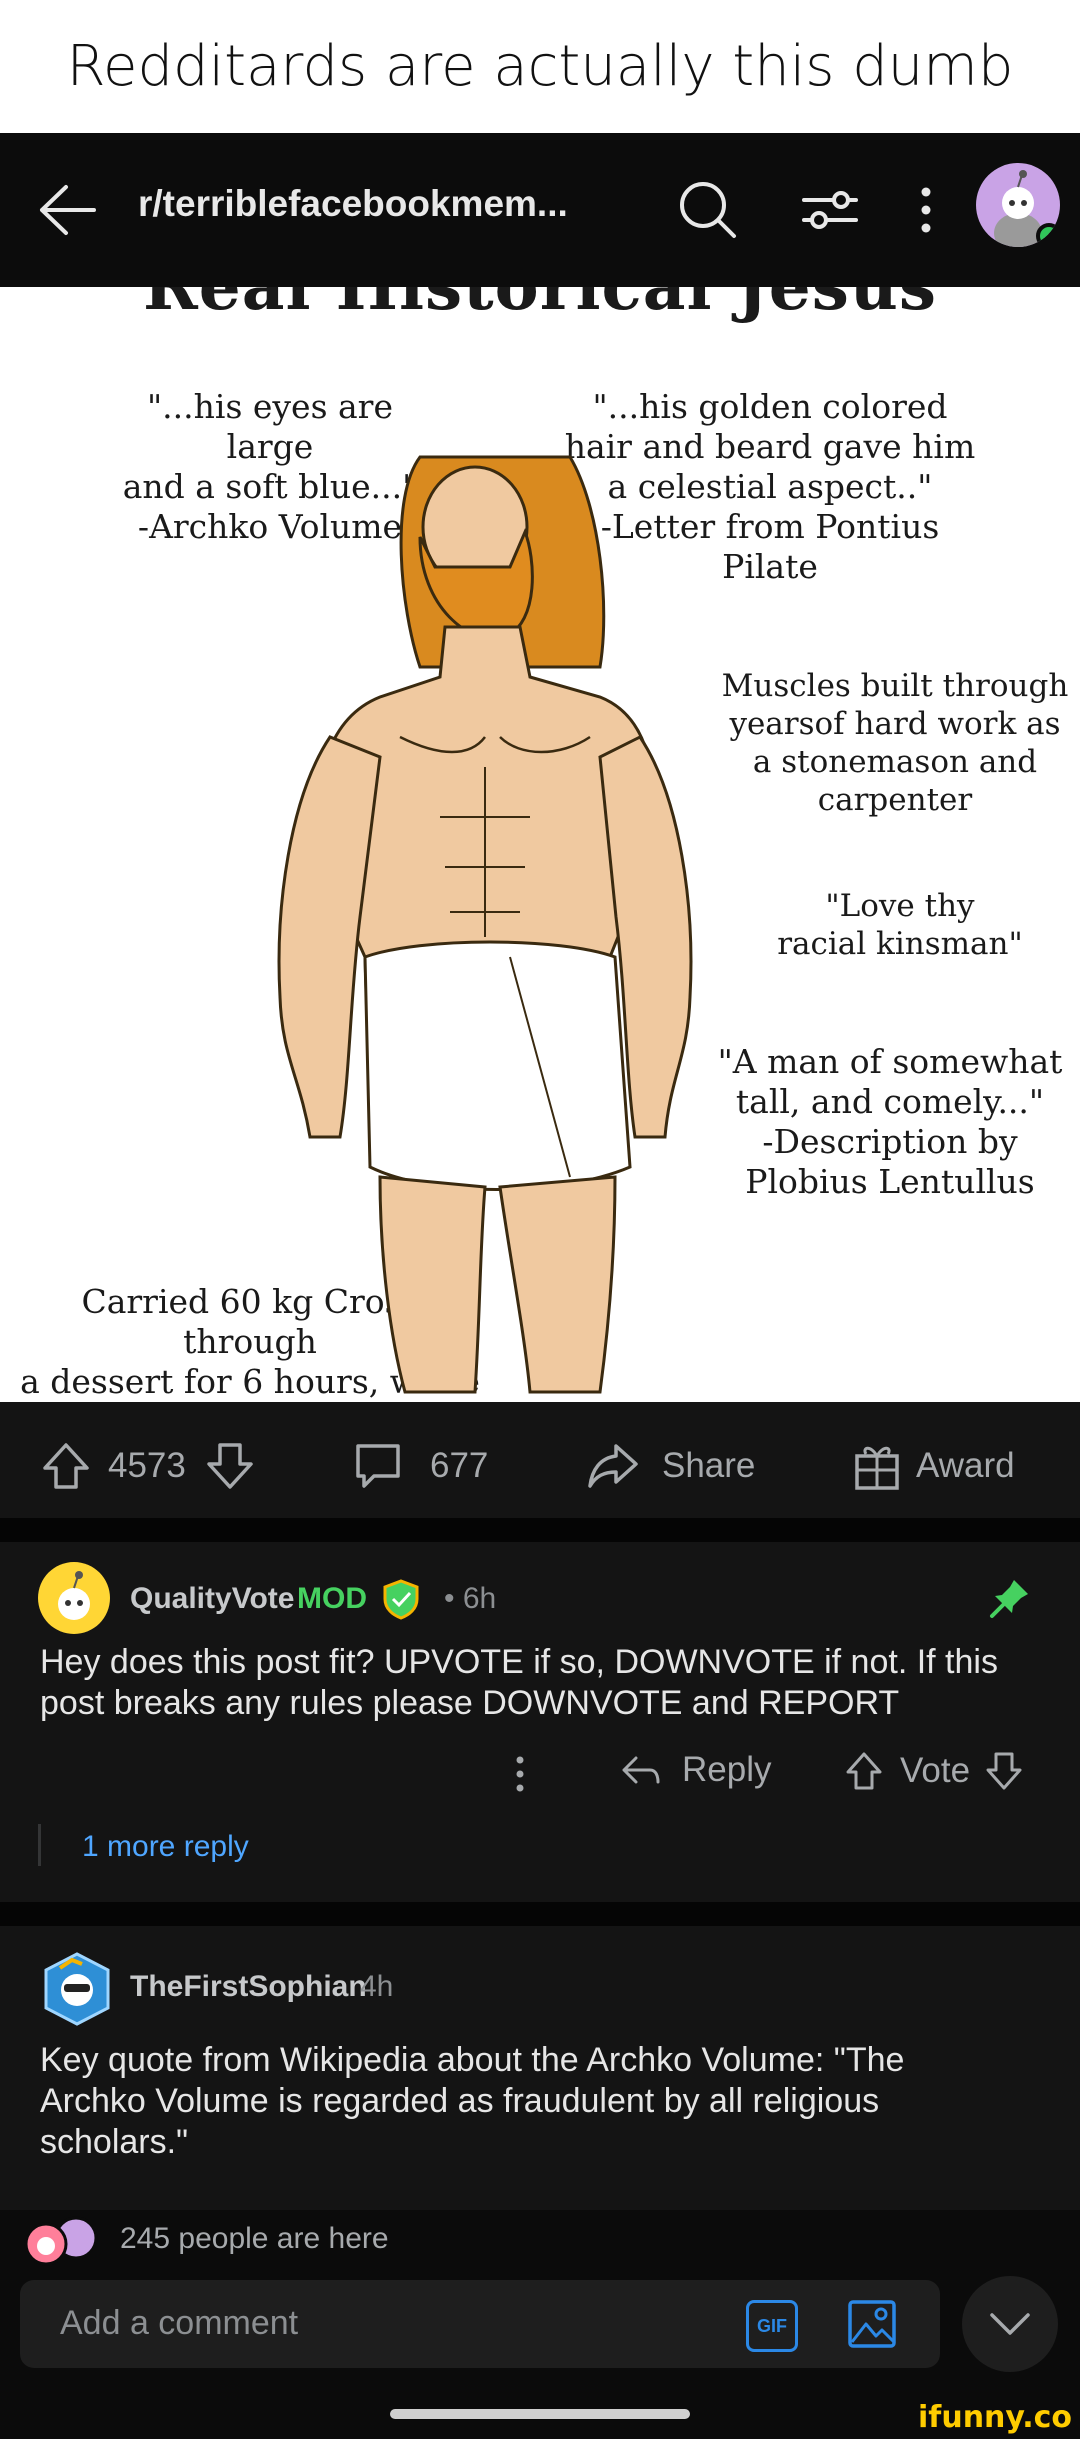  I want to click on avatar, so click(1018, 205).